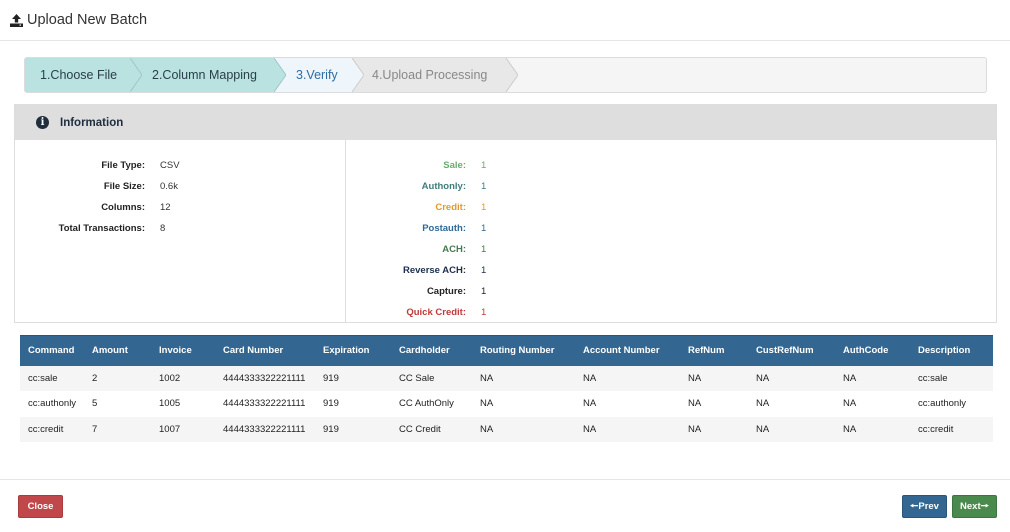  Describe the element at coordinates (52, 350) in the screenshot. I see `column-header: Command` at that location.